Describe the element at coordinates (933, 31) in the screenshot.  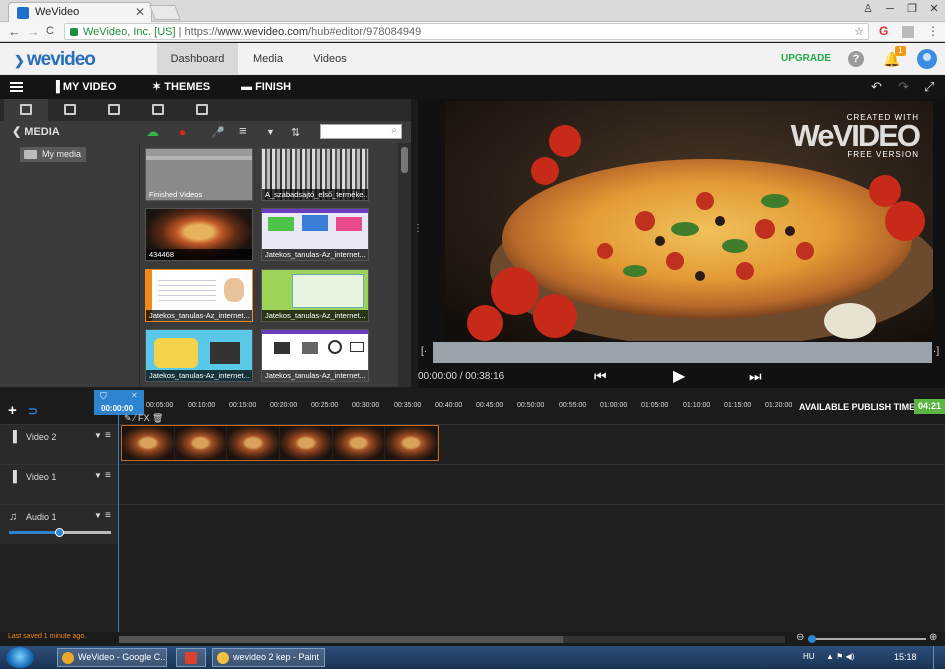
I see `browser-menu-icon: ⋮` at that location.